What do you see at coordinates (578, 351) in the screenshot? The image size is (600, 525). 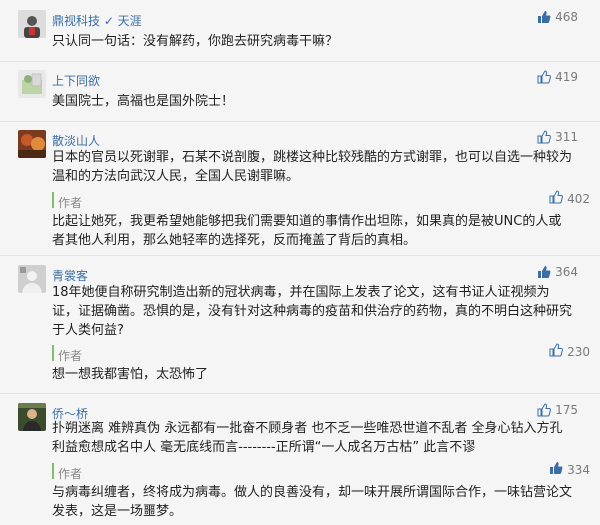 I see `reply-like-count: 230` at bounding box center [578, 351].